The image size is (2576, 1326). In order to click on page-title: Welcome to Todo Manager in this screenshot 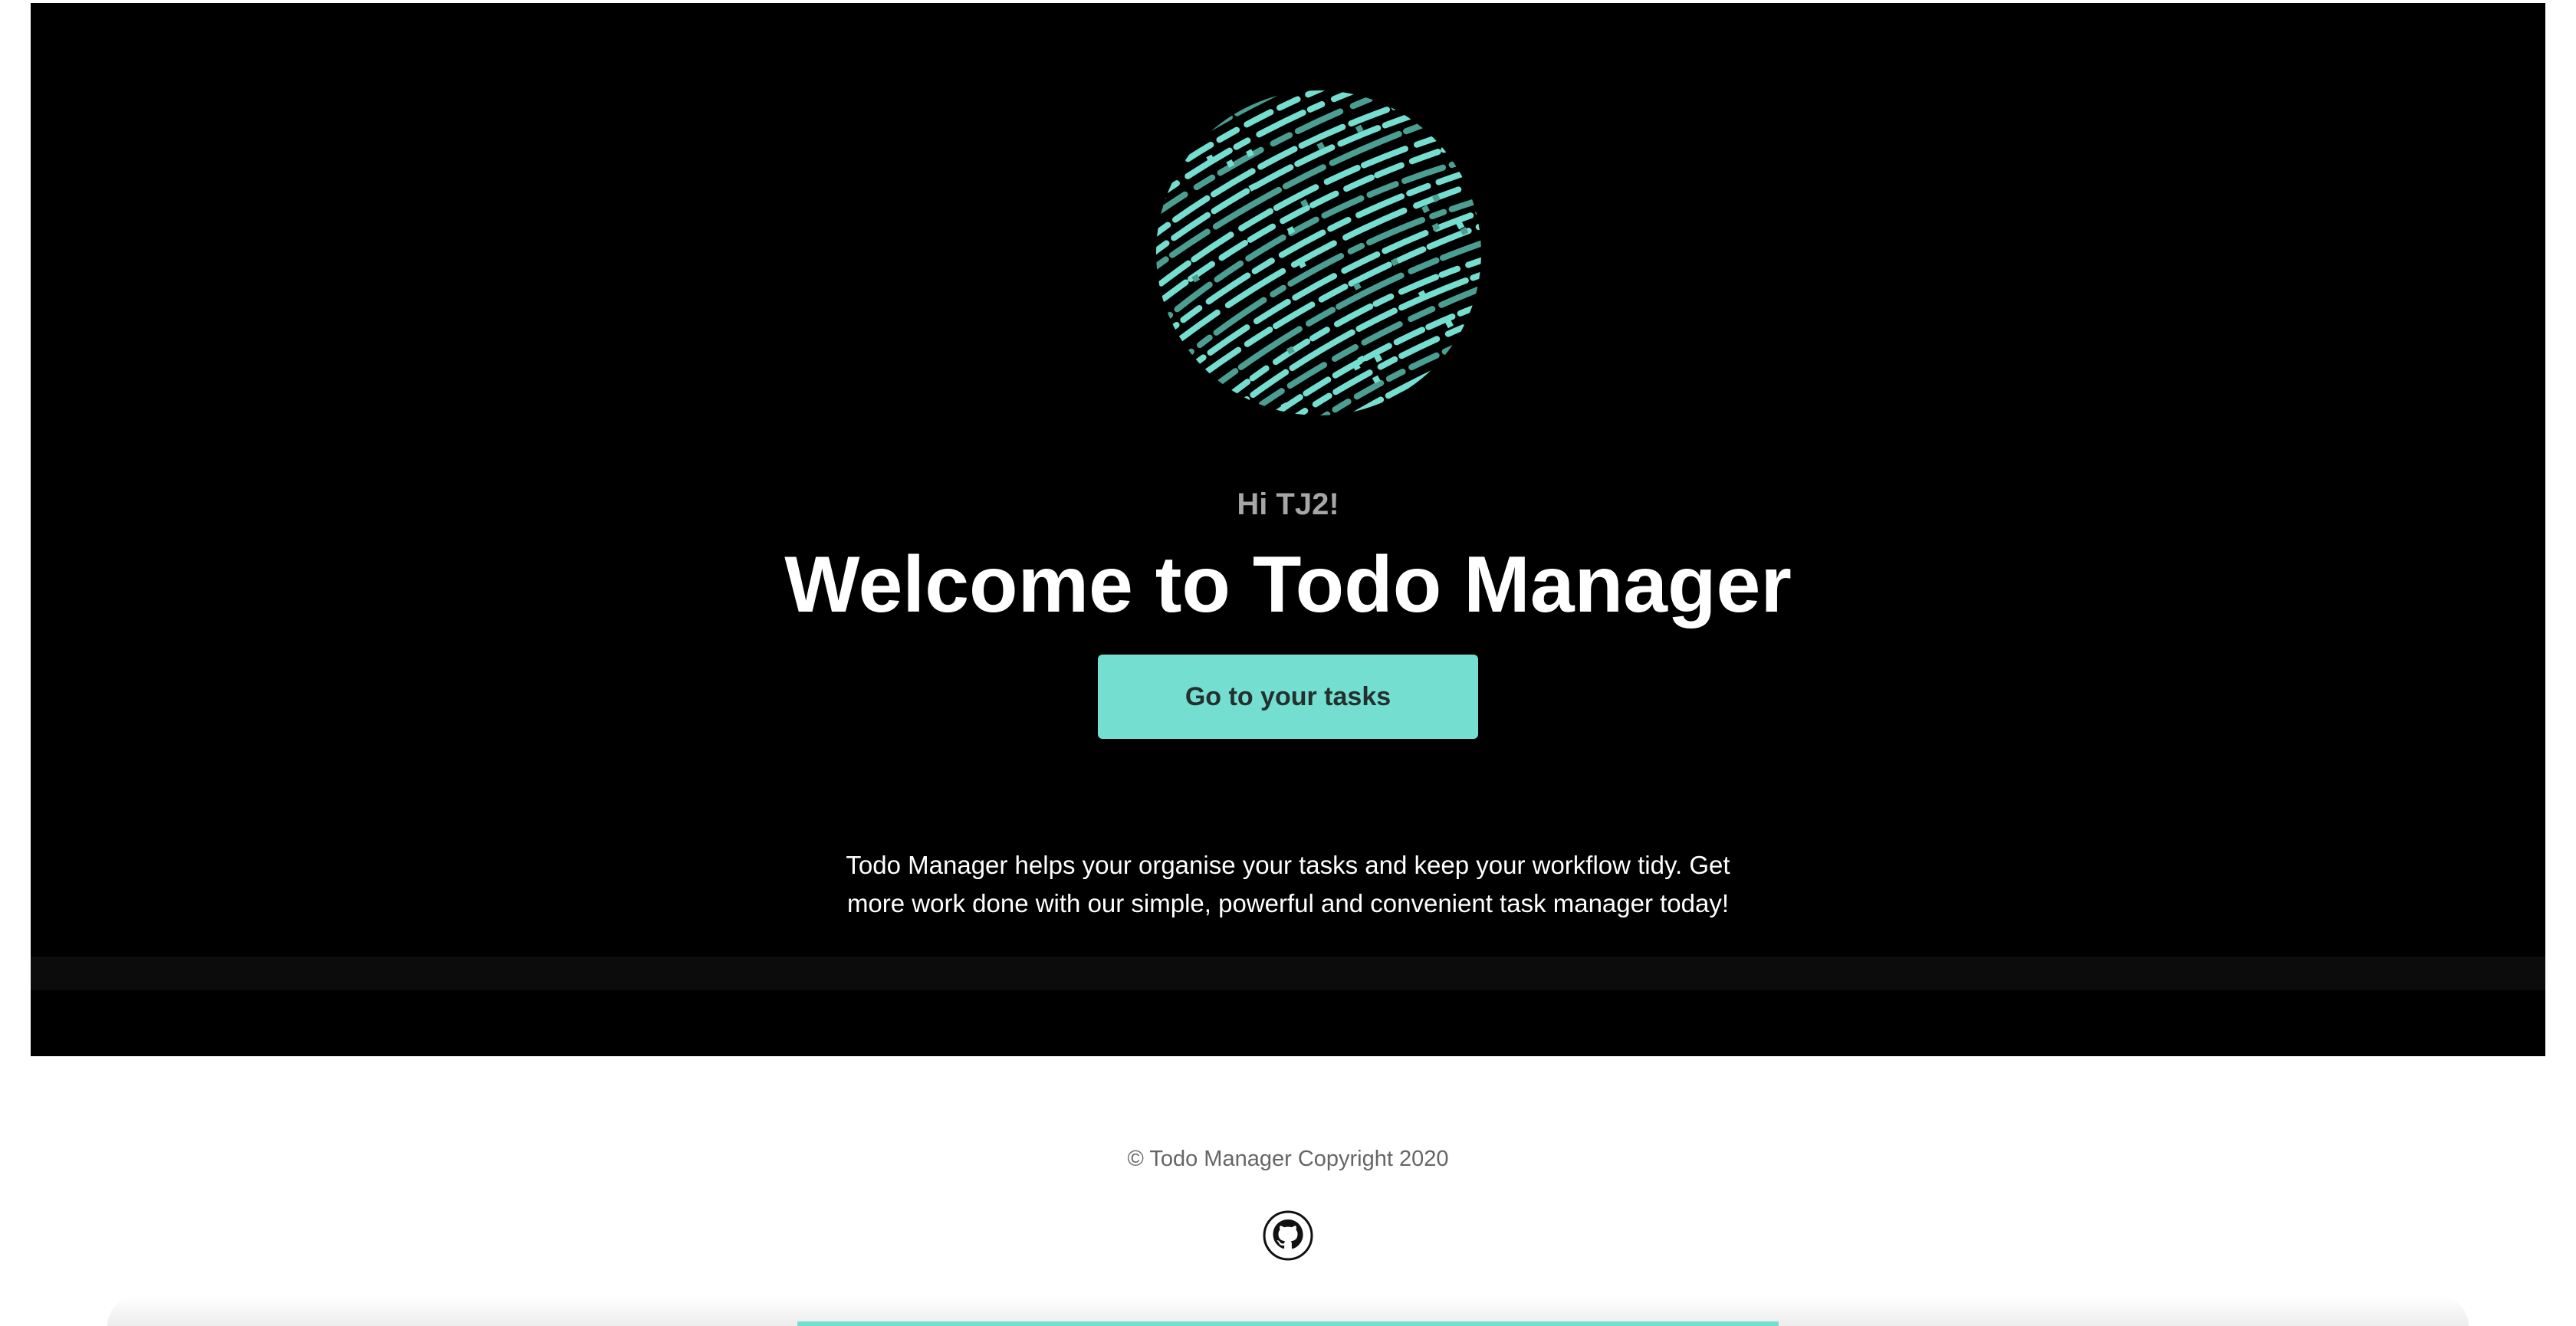, I will do `click(1288, 584)`.